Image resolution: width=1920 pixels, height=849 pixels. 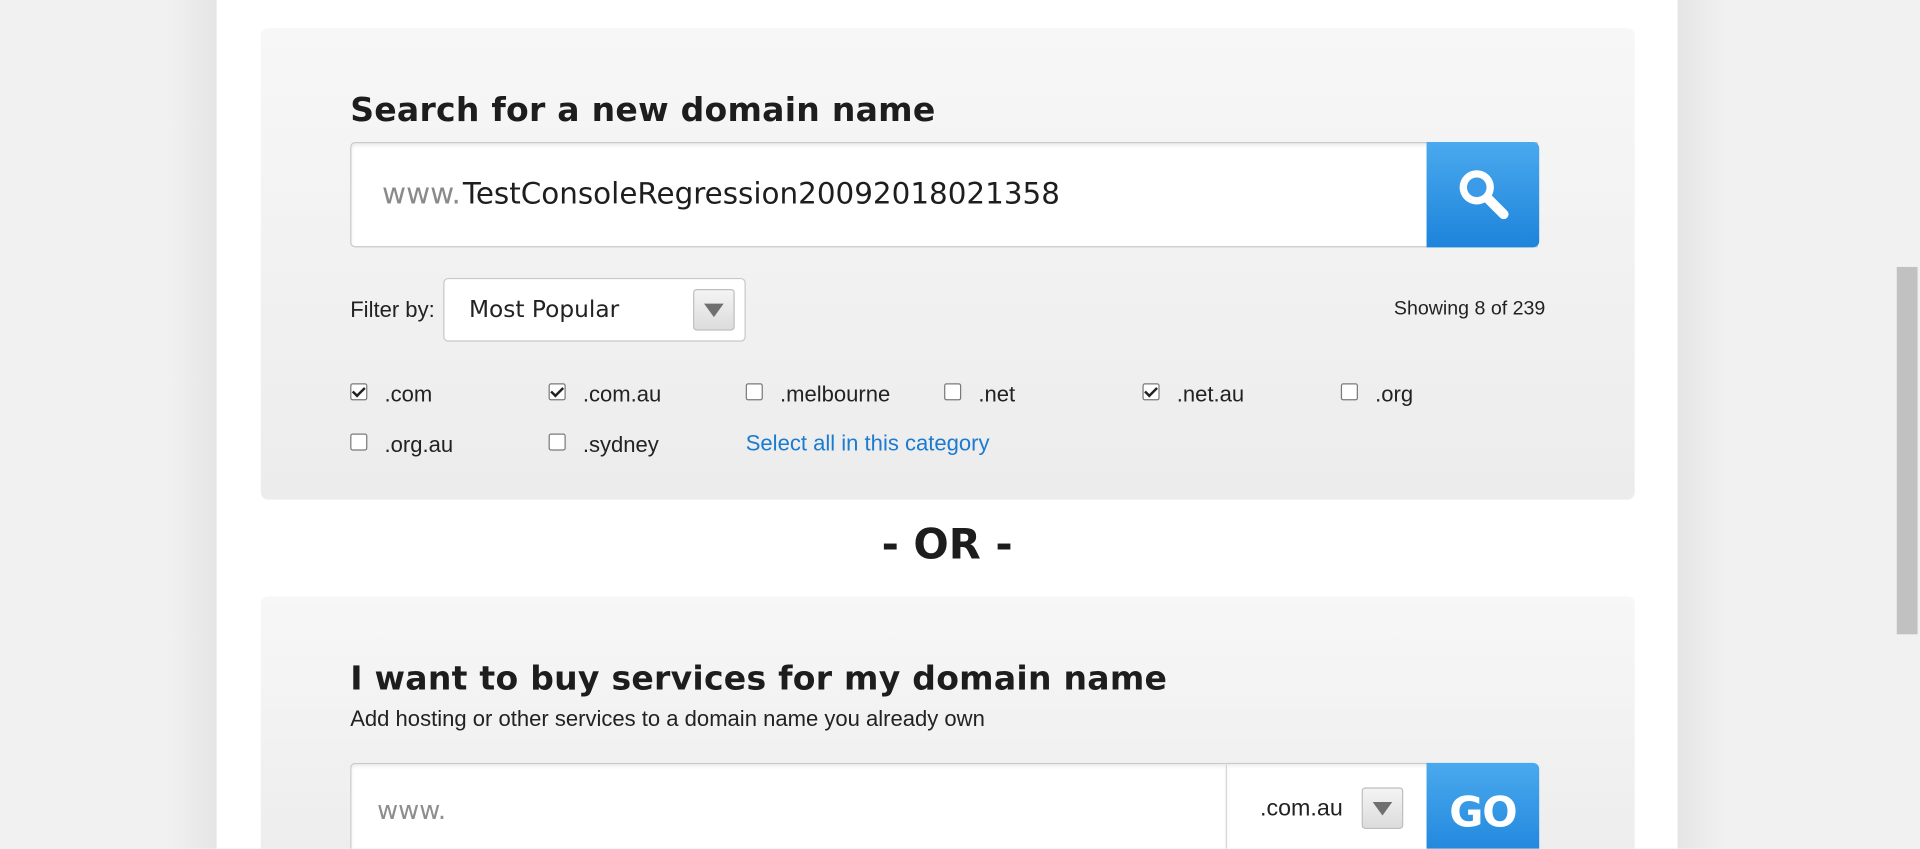 What do you see at coordinates (1907, 450) in the screenshot?
I see `scrollbar-thumb` at bounding box center [1907, 450].